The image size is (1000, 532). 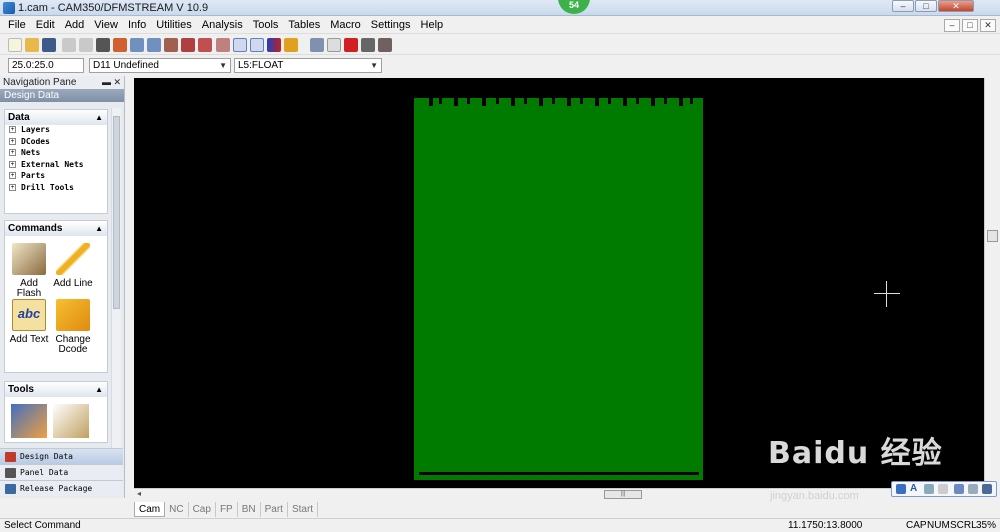 I want to click on tree-item-parts: + Parts, so click(x=56, y=177).